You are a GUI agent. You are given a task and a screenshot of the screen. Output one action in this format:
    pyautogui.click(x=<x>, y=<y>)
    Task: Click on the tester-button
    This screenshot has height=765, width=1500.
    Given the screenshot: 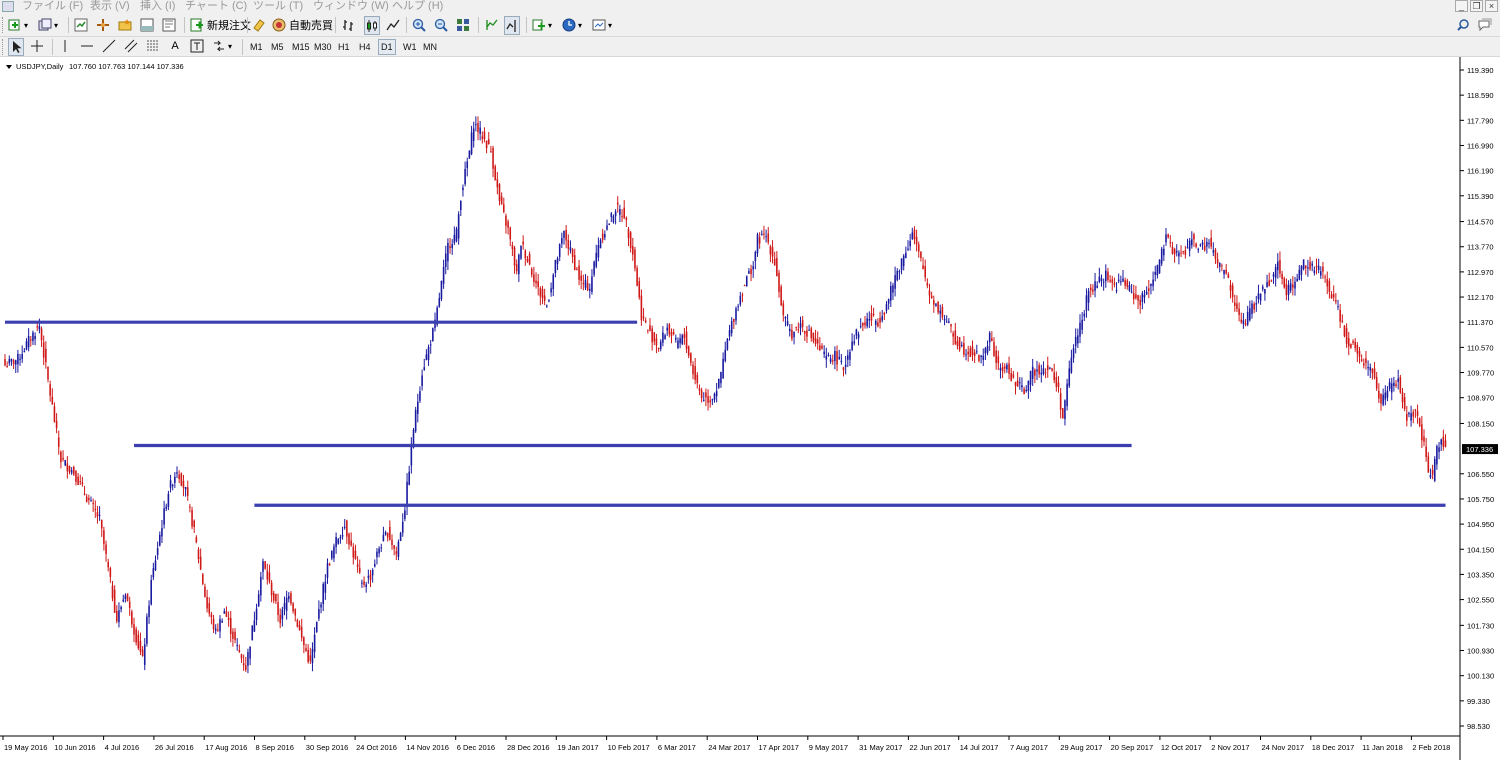 What is the action you would take?
    pyautogui.click(x=169, y=25)
    